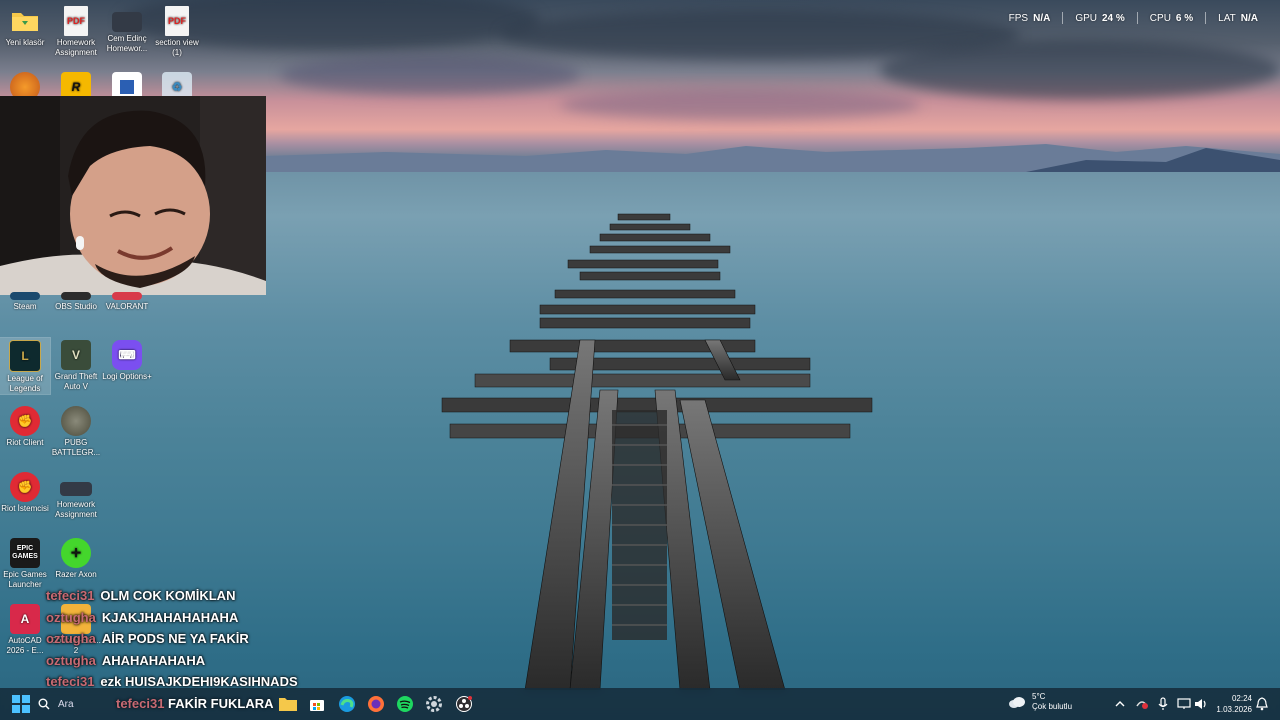  I want to click on desktop-icon-riot-istemcisi: ✊ Riot İstemcisi, so click(25, 493).